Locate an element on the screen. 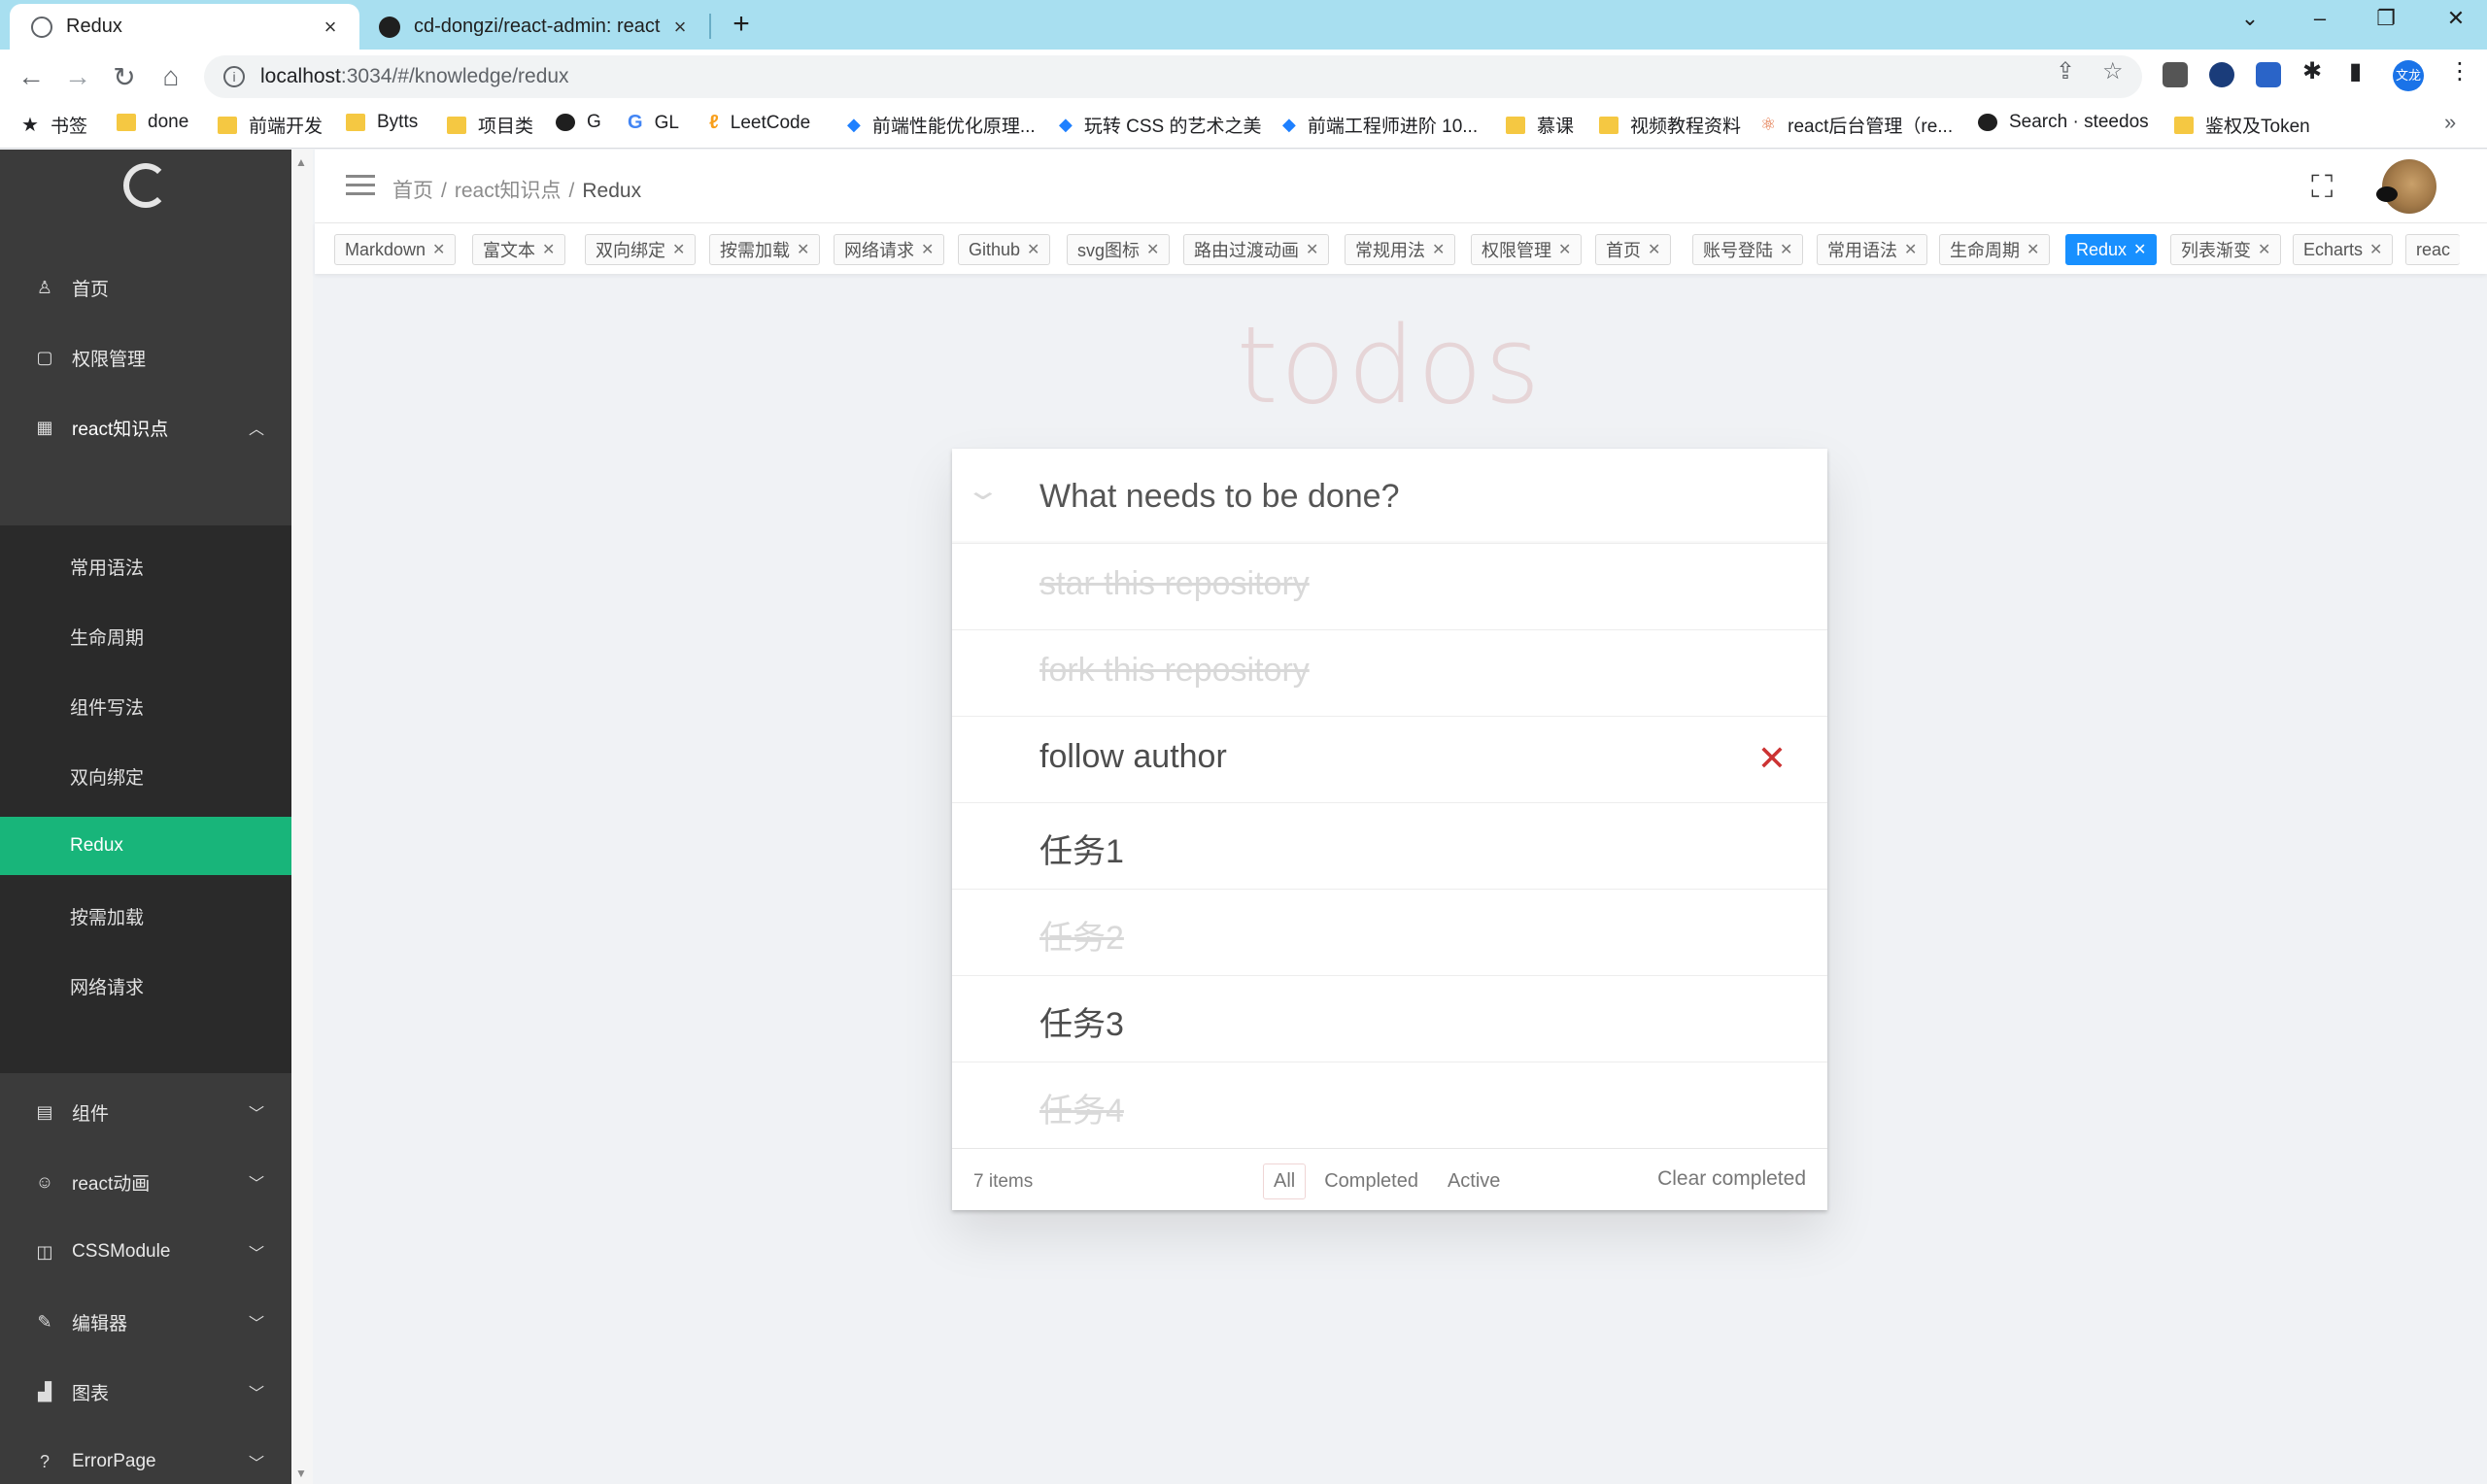 The width and height of the screenshot is (2487, 1484). sub-item: 常用语法 is located at coordinates (145, 566).